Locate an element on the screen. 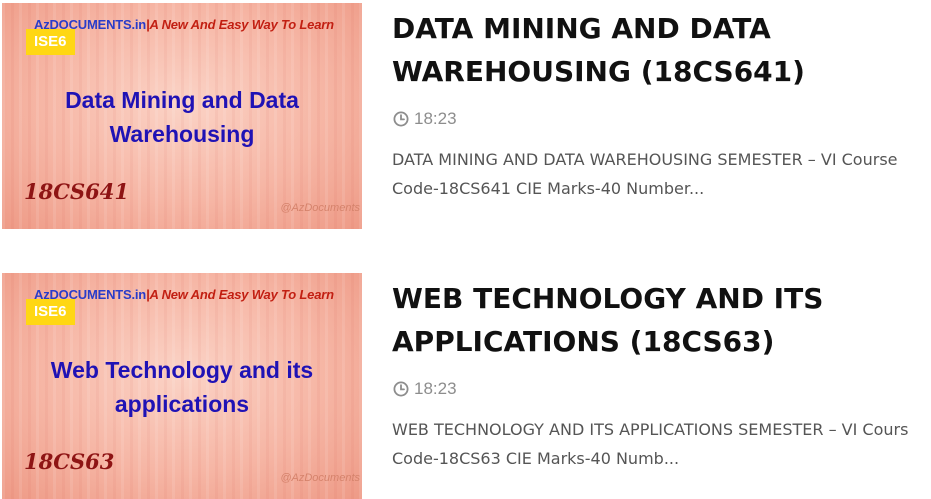  thumbnail-title-line2: Warehousing is located at coordinates (182, 134).